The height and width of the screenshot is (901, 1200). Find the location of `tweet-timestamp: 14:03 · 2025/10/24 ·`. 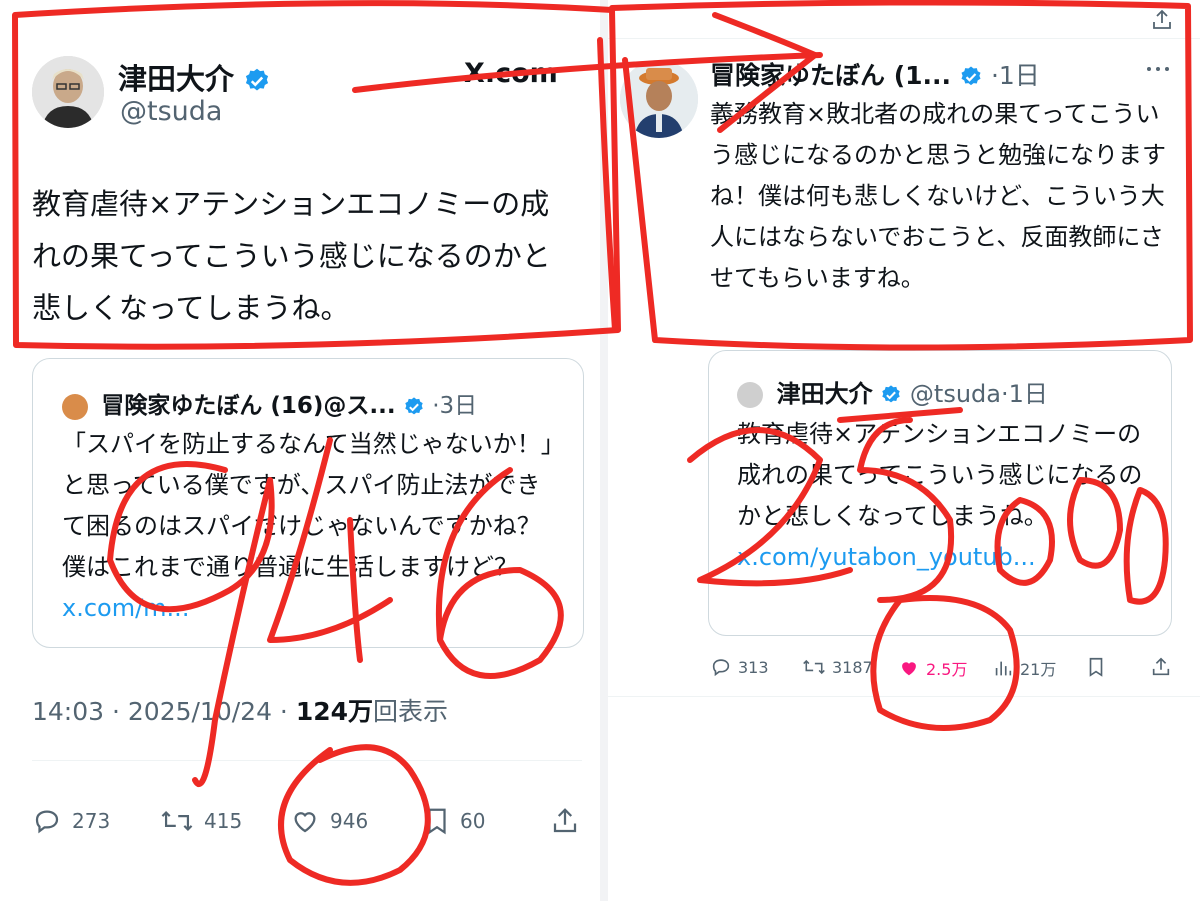

tweet-timestamp: 14:03 · 2025/10/24 · is located at coordinates (164, 711).